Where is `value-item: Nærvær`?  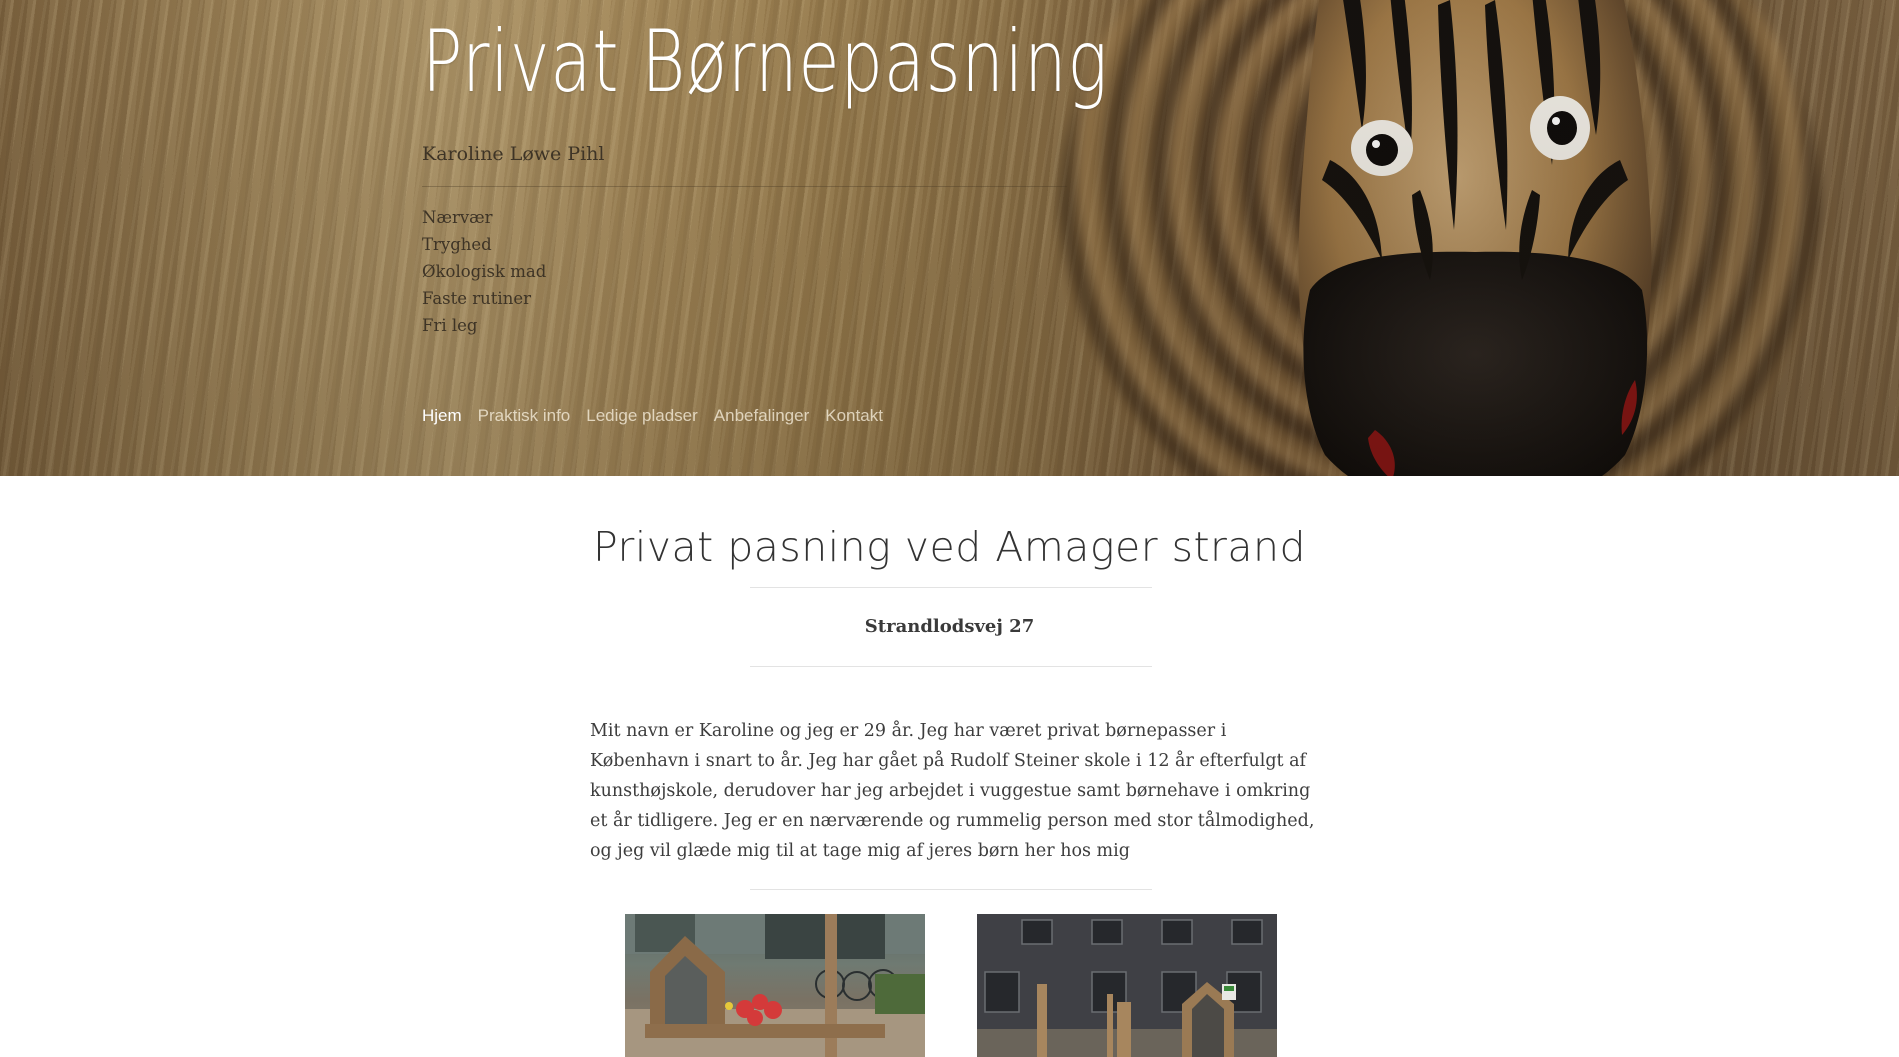
value-item: Nærvær is located at coordinates (457, 217).